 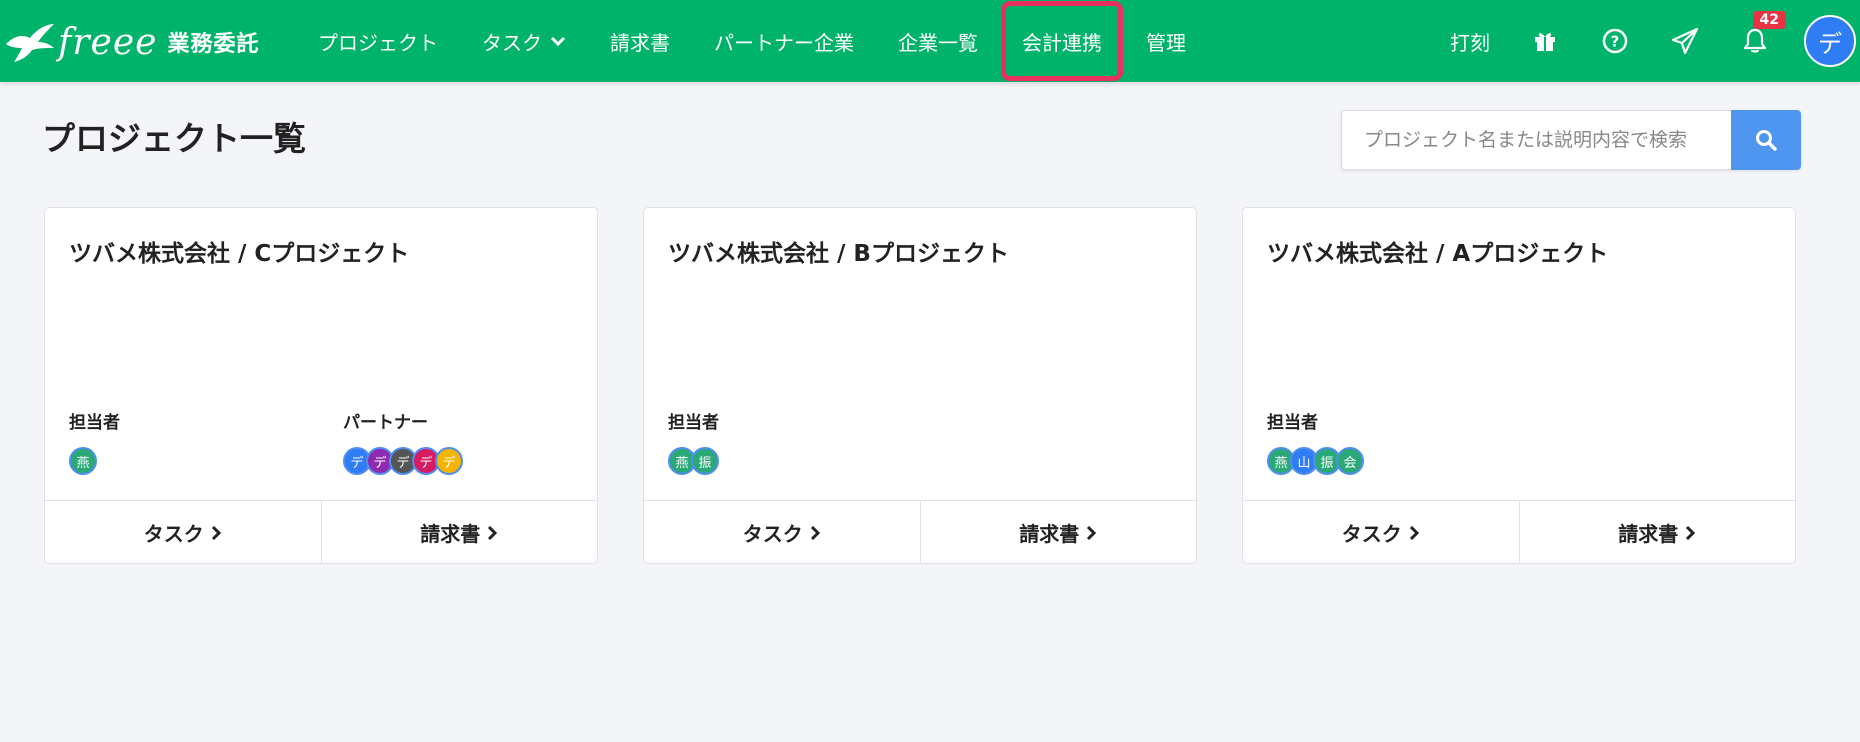 I want to click on nav-partner-companies: パートナー企業, so click(x=784, y=41).